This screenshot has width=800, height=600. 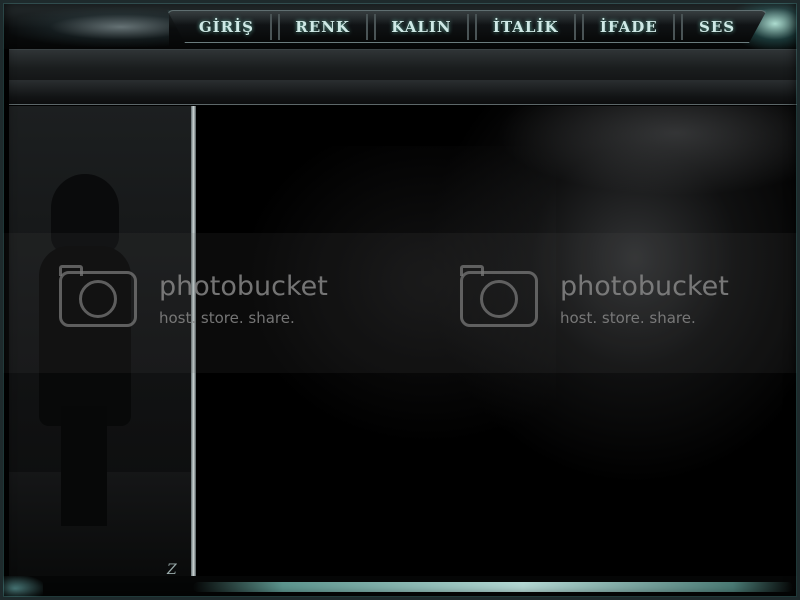 I want to click on hair-highlight, so click(x=646, y=151).